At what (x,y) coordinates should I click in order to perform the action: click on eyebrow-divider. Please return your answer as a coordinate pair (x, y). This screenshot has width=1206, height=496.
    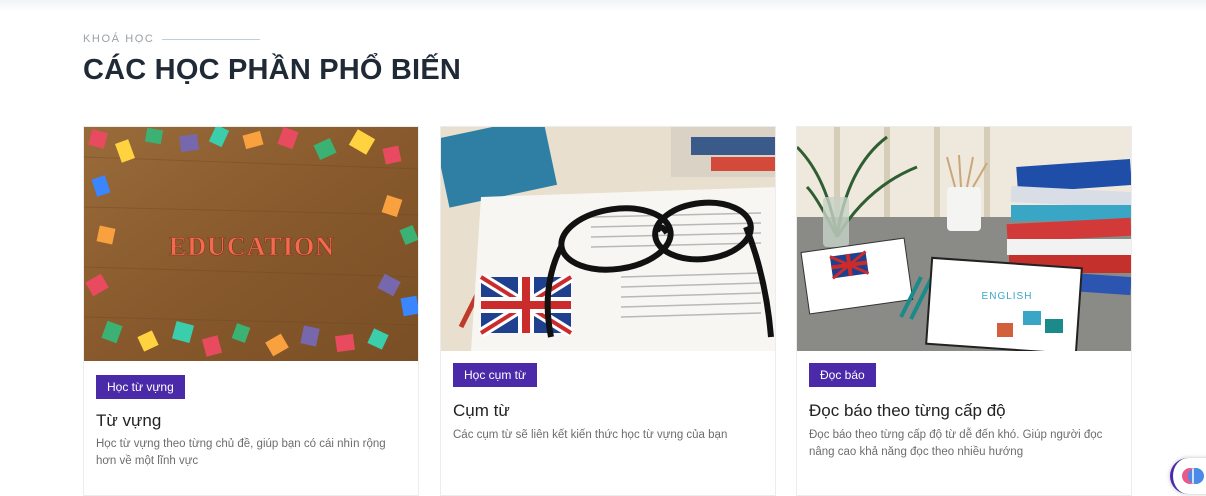
    Looking at the image, I should click on (211, 39).